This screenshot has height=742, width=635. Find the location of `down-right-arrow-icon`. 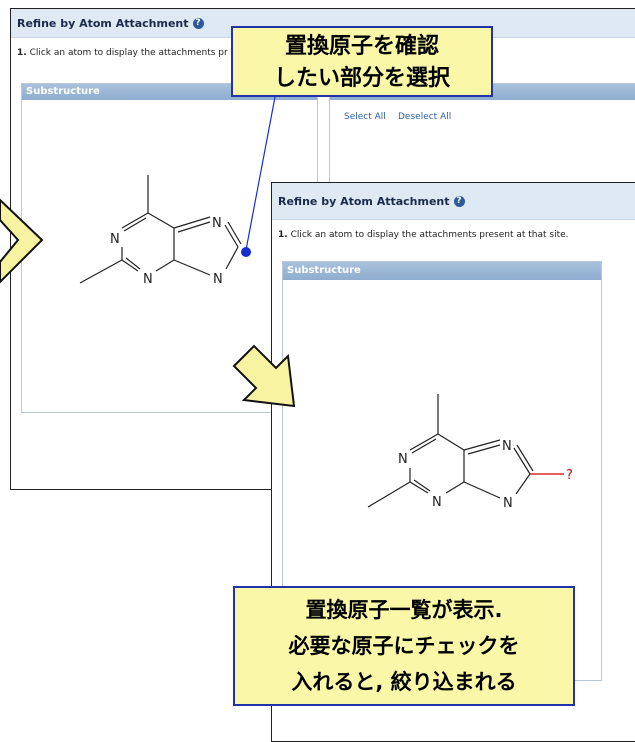

down-right-arrow-icon is located at coordinates (264, 376).